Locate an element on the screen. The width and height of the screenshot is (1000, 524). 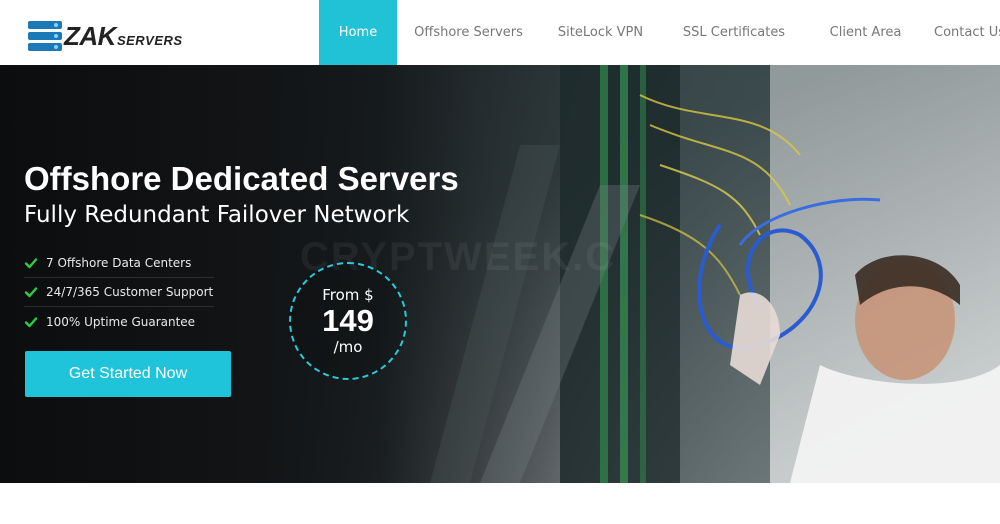
logo-sub-text: SERVERS is located at coordinates (149, 40).